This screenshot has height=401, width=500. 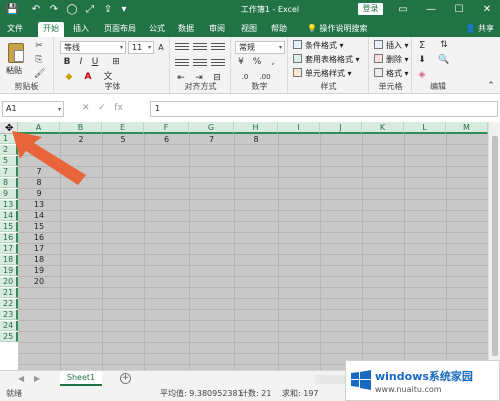 What do you see at coordinates (459, 9) in the screenshot?
I see `maximize-icon: ☐` at bounding box center [459, 9].